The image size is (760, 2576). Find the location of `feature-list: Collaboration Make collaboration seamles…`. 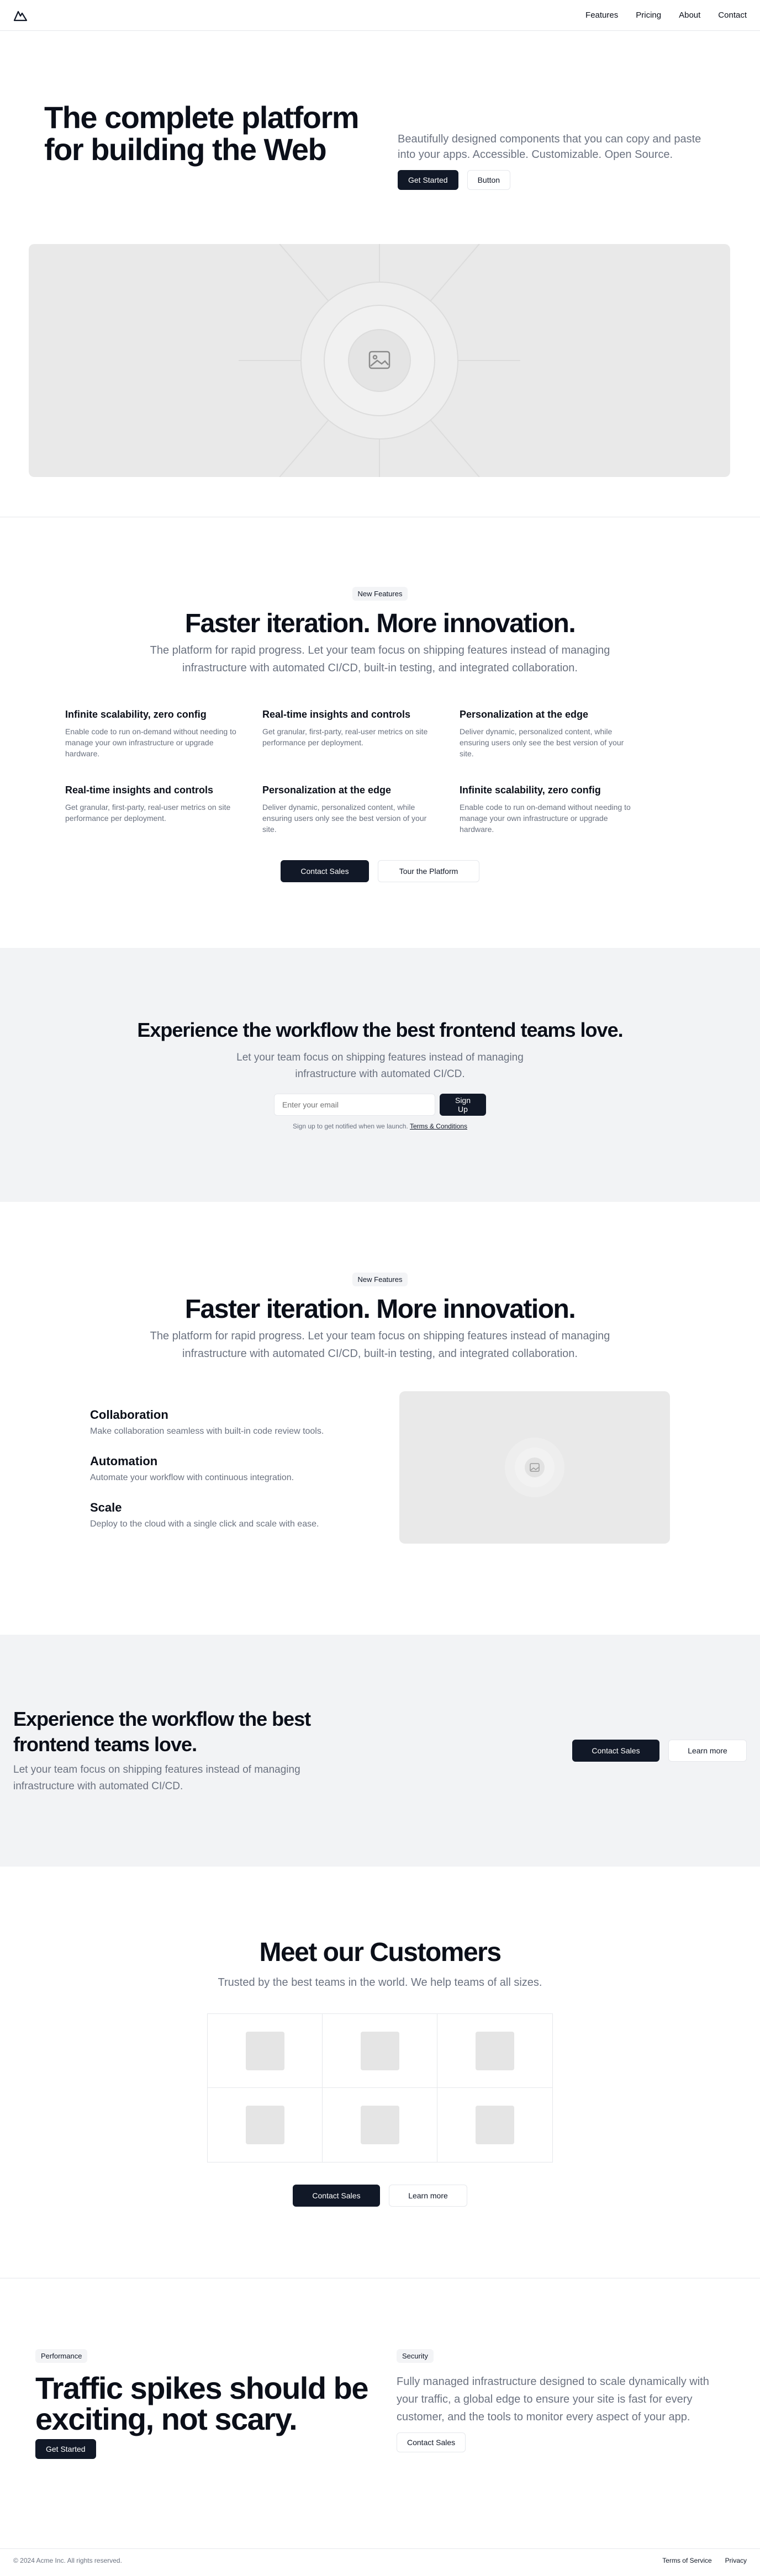

feature-list: Collaboration Make collaboration seamles… is located at coordinates (225, 1469).